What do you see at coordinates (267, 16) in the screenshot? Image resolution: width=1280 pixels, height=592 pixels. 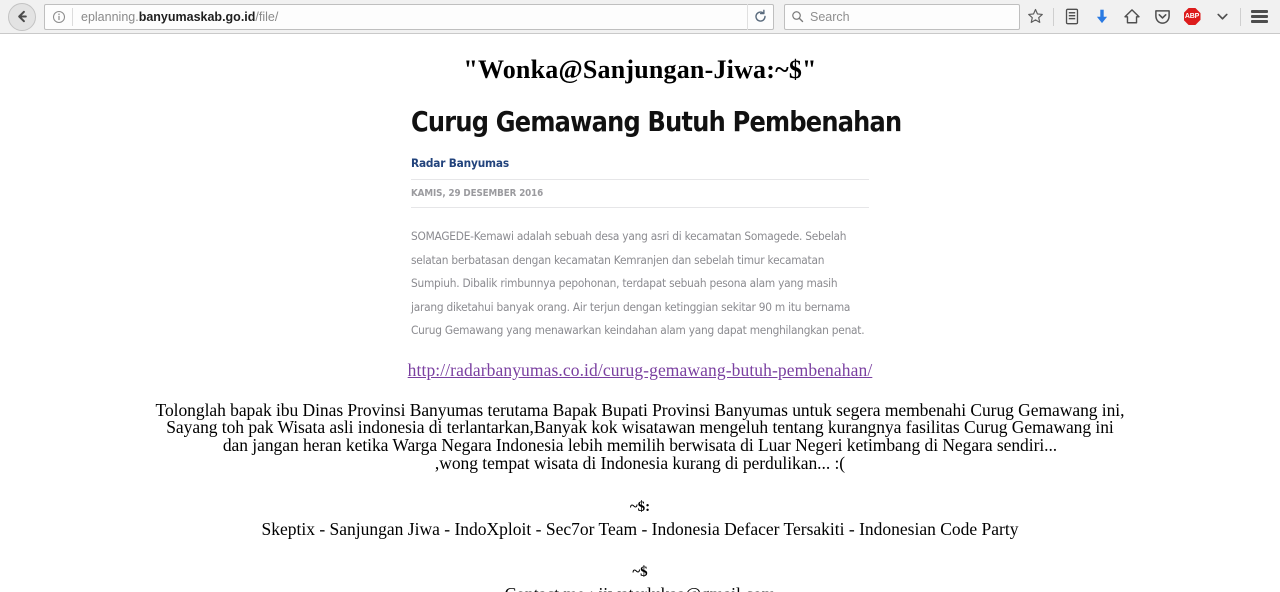 I see `url-suffix: /file/` at bounding box center [267, 16].